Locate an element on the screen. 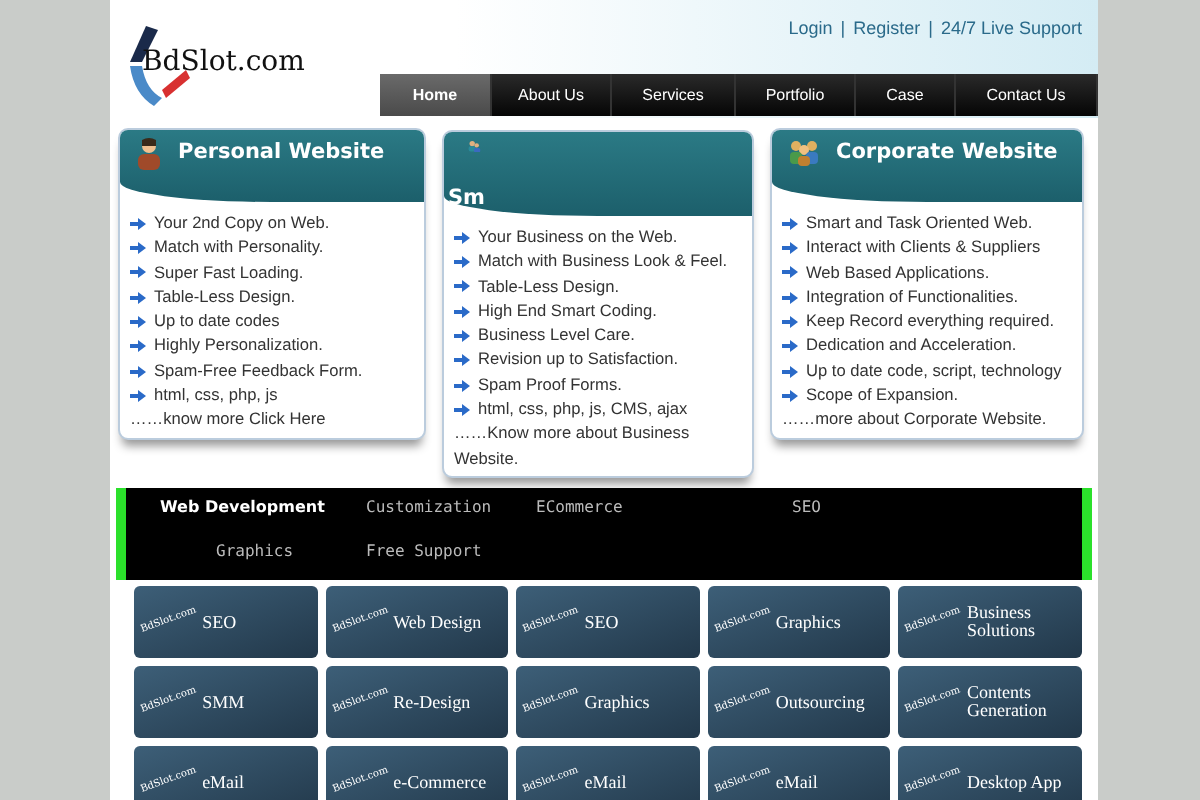 Image resolution: width=1200 pixels, height=800 pixels. feature-item: Match with Business Look & Feel. is located at coordinates (599, 261).